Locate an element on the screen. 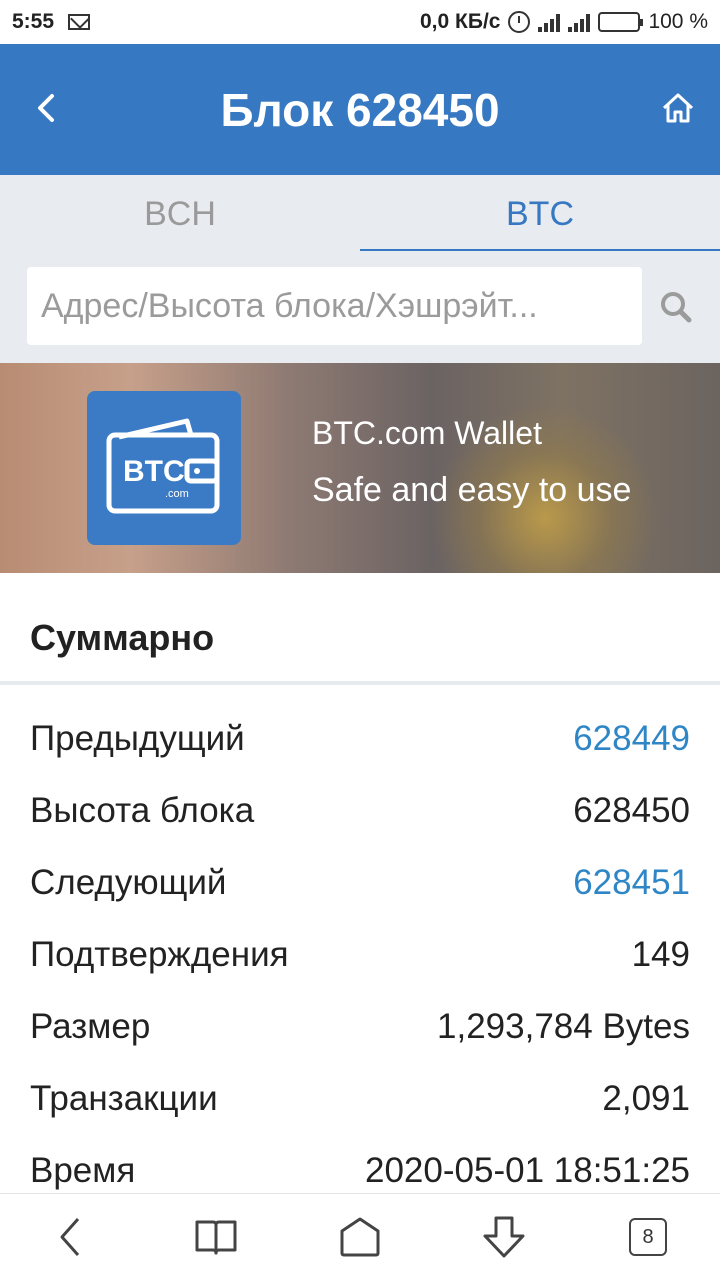 Image resolution: width=720 pixels, height=1280 pixels. banner-title: BTC.com Wallet is located at coordinates (427, 433).